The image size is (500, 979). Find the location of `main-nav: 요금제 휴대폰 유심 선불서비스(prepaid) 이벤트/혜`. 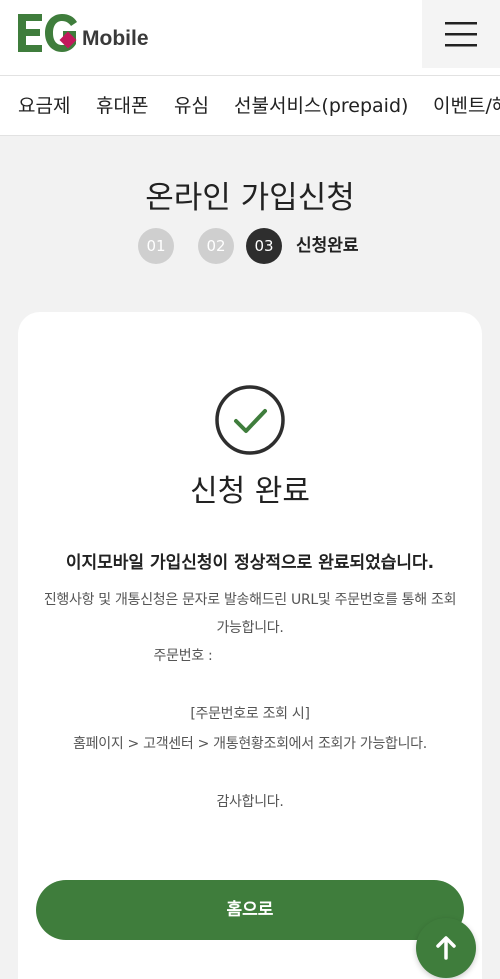

main-nav: 요금제 휴대폰 유심 선불서비스(prepaid) 이벤트/혜 is located at coordinates (250, 105).